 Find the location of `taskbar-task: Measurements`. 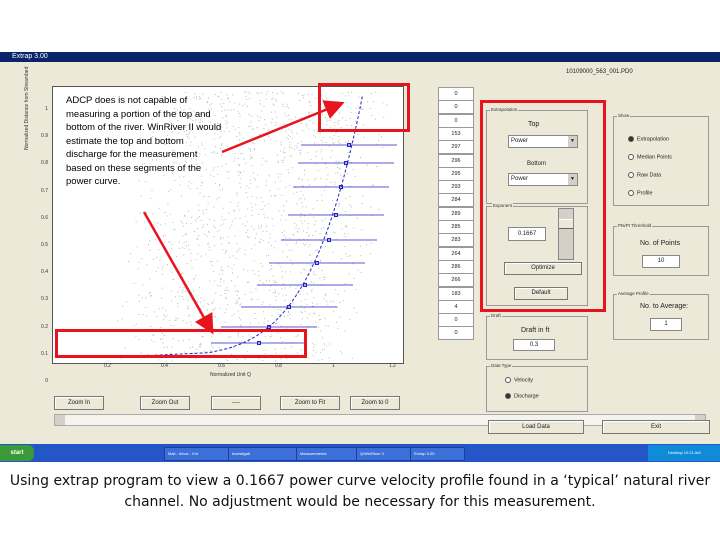

taskbar-task: Measurements is located at coordinates (326, 454).